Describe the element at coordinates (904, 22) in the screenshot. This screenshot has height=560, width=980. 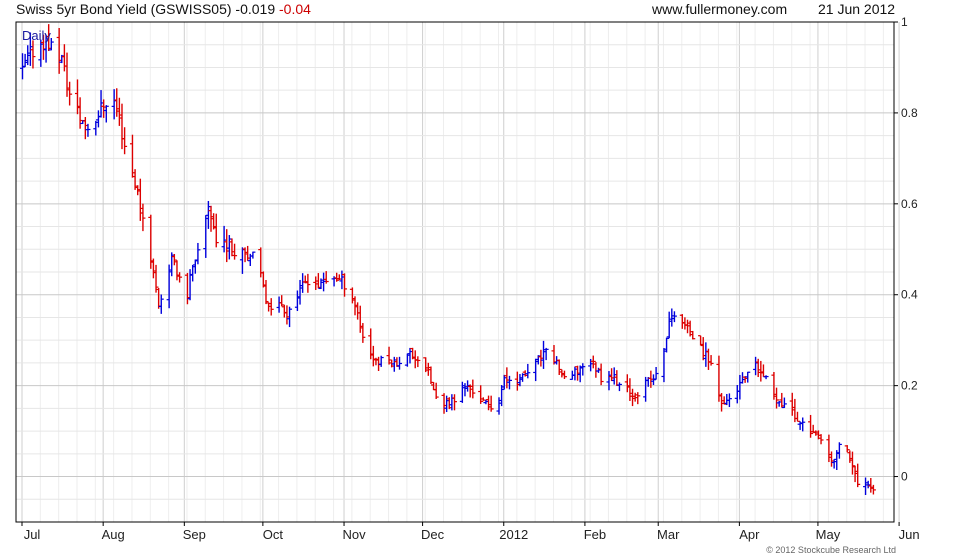
I see `y-tick-label: 1` at that location.